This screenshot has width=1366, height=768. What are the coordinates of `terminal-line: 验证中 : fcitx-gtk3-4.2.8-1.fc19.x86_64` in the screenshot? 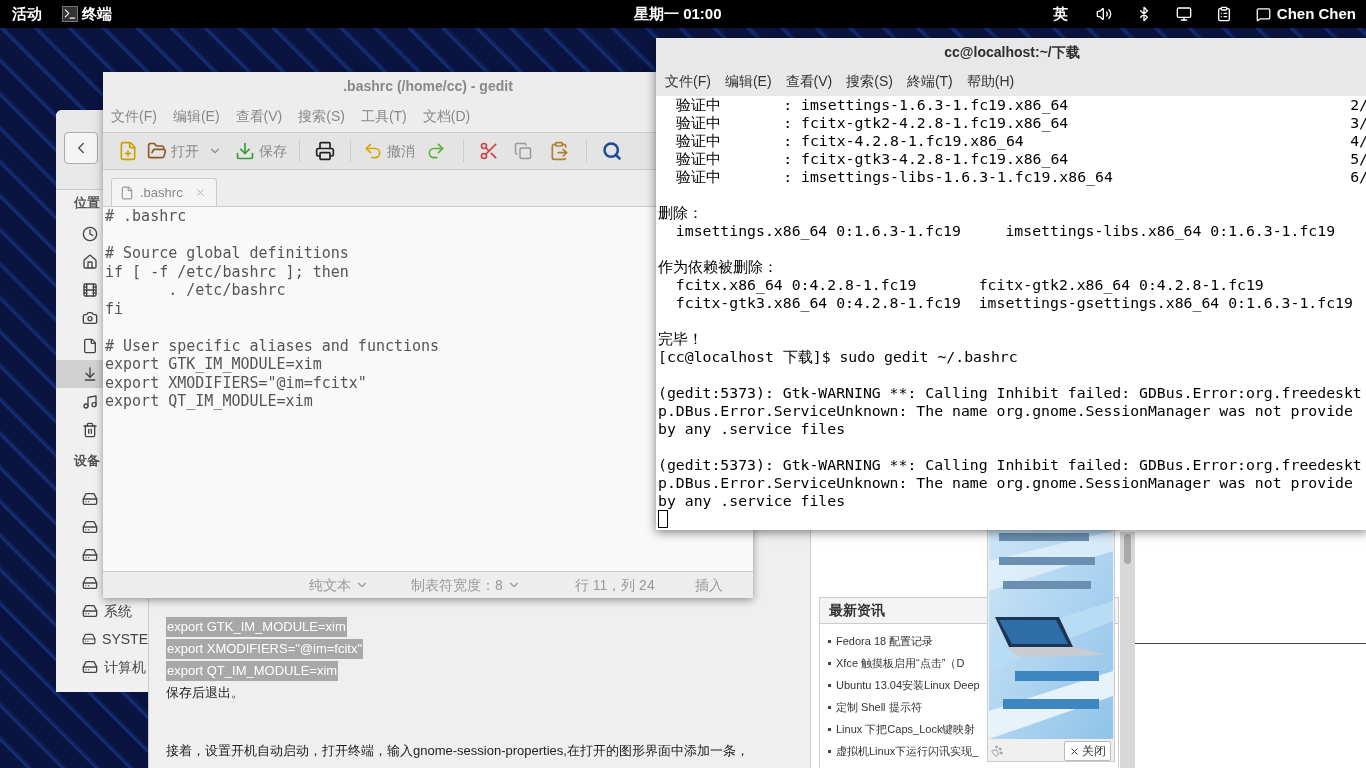 It's located at (871, 159).